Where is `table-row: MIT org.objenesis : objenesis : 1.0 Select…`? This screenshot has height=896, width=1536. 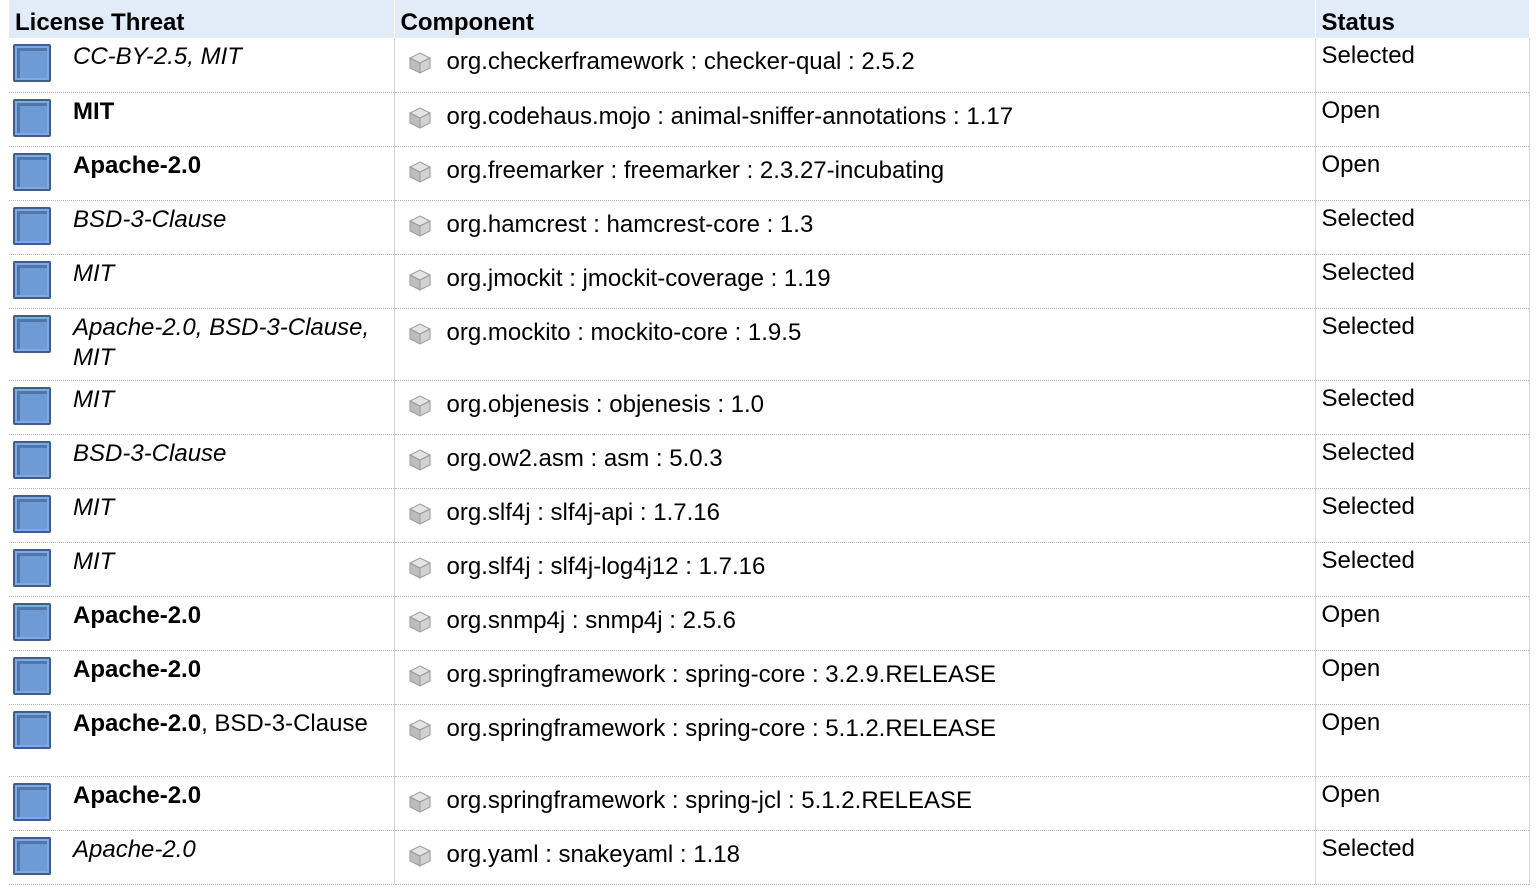
table-row: MIT org.objenesis : objenesis : 1.0 Select… is located at coordinates (769, 407).